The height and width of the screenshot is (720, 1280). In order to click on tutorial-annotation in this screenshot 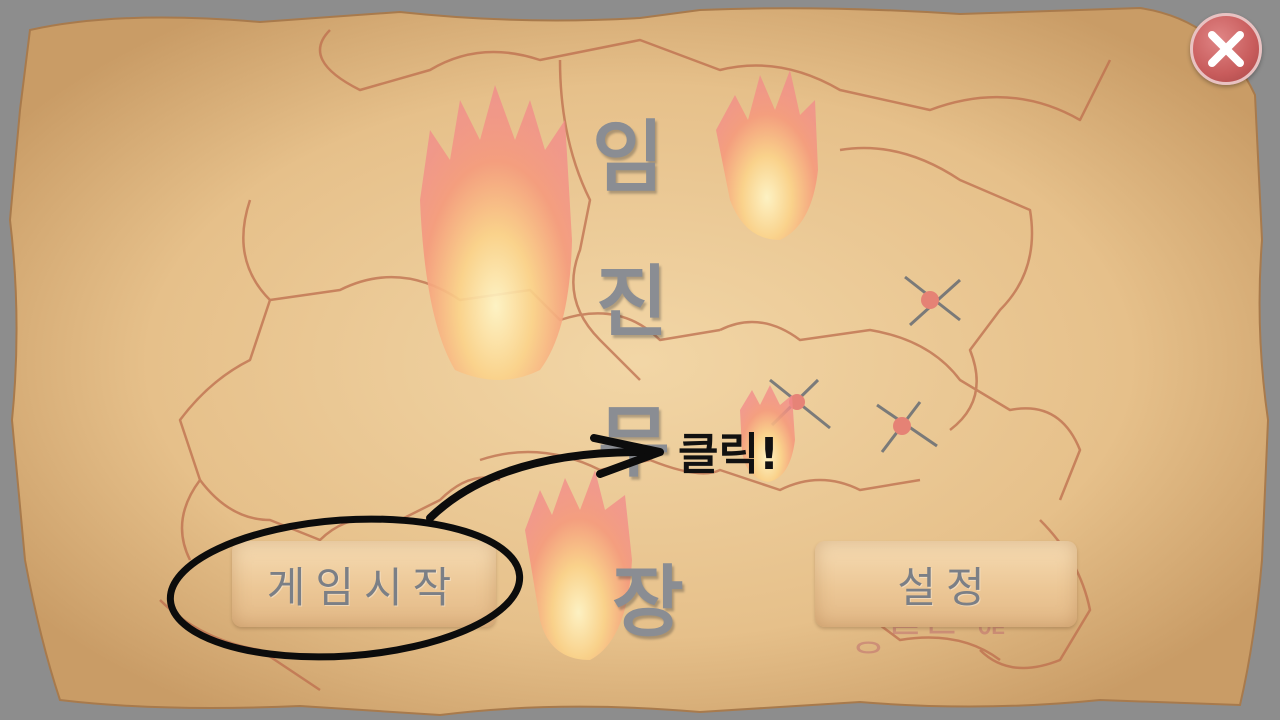, I will do `click(415, 547)`.